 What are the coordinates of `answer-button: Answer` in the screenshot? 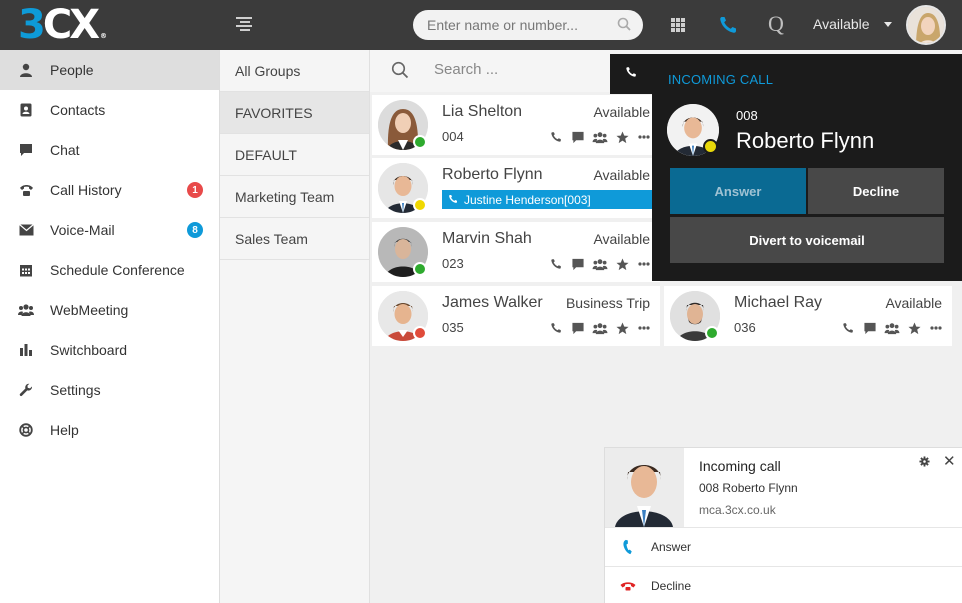 It's located at (738, 191).